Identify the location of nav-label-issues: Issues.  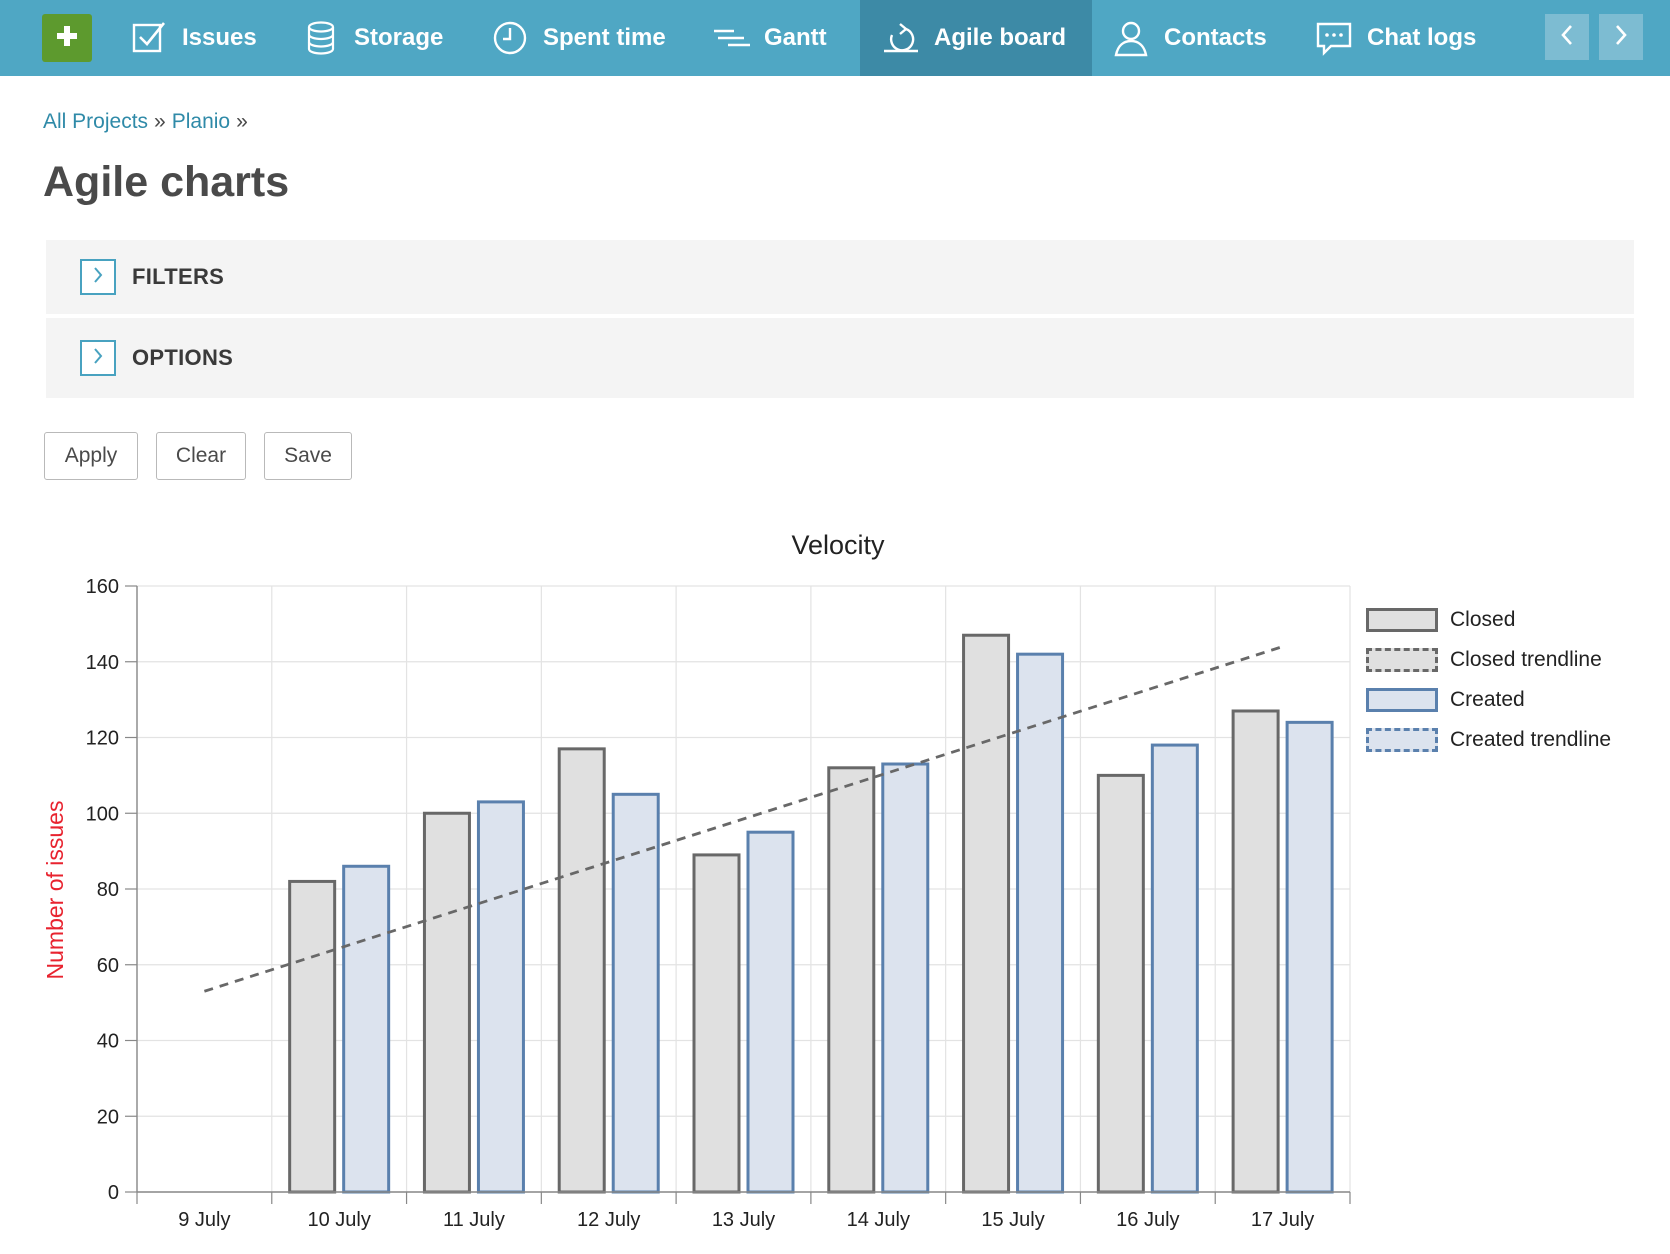
(219, 37).